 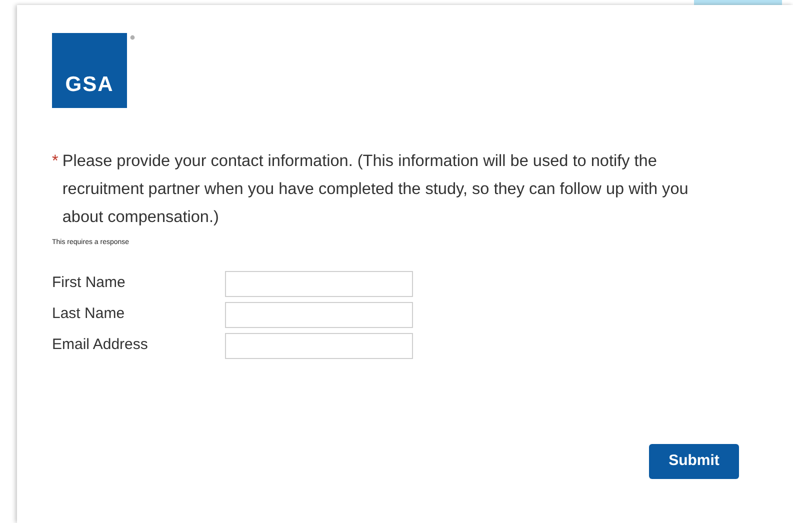 What do you see at coordinates (132, 37) in the screenshot?
I see `registered-mark-icon` at bounding box center [132, 37].